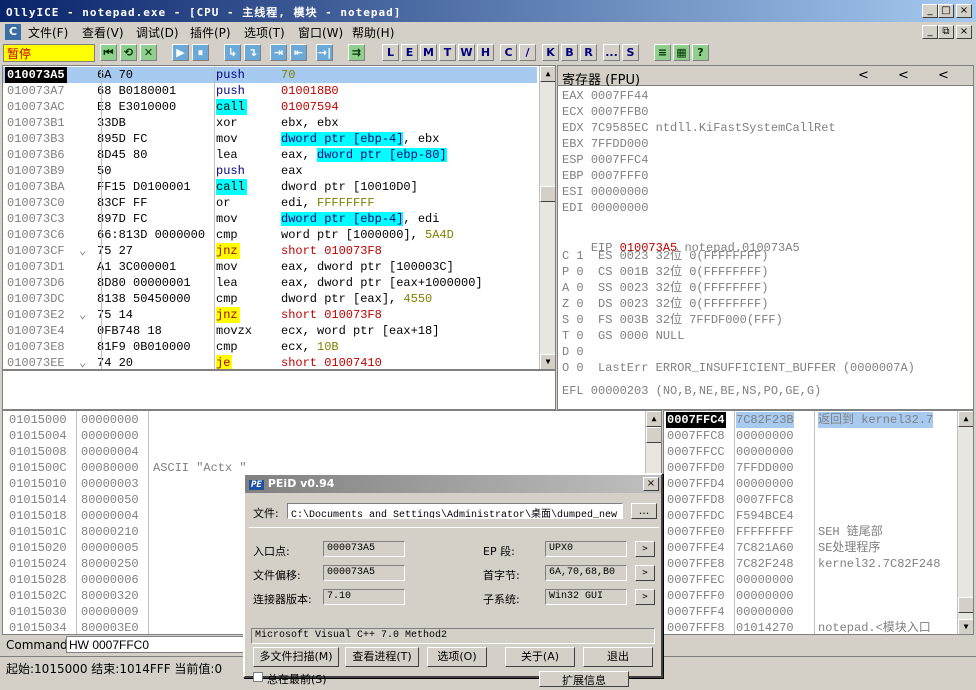 This screenshot has width=976, height=690. Describe the element at coordinates (584, 679) in the screenshot. I see `extra-info-button: 扩展信息` at that location.